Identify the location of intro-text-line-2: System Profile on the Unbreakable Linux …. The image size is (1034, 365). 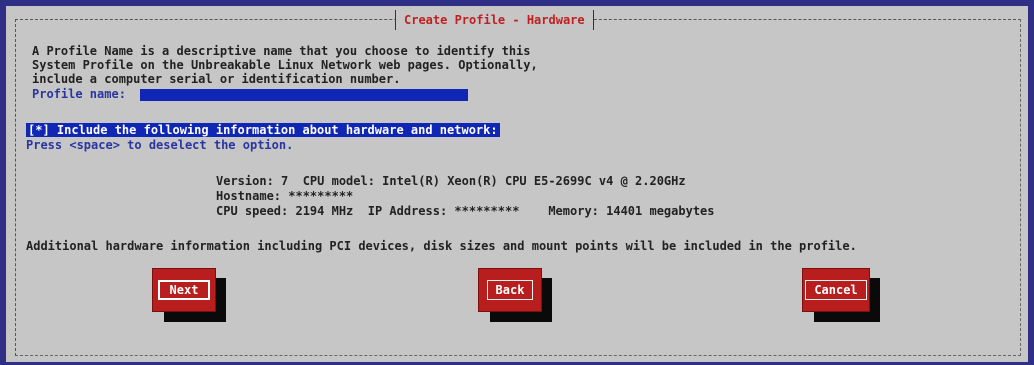
(285, 65).